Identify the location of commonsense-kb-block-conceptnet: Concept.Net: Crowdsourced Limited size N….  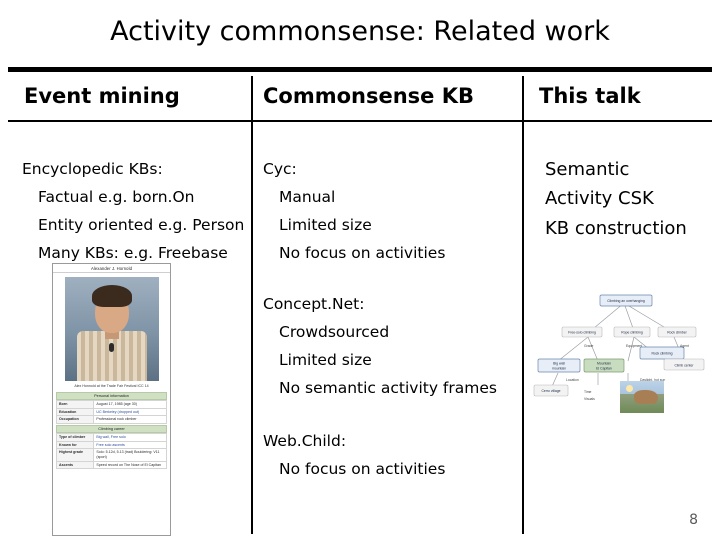
(380, 347).